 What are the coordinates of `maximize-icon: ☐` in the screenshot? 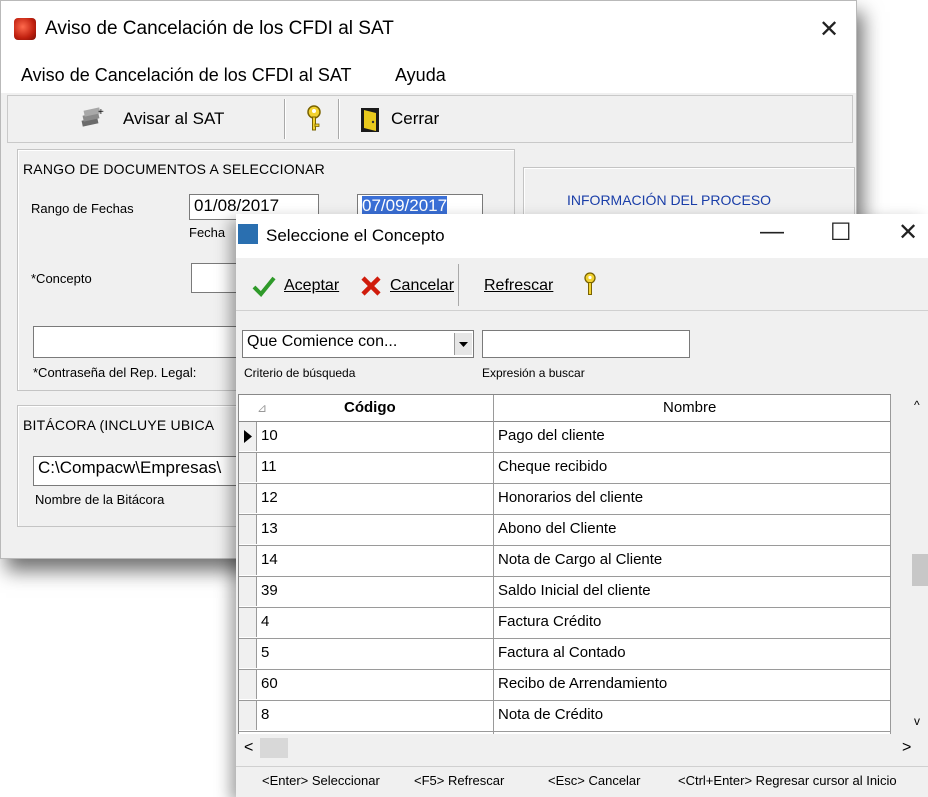 It's located at (841, 232).